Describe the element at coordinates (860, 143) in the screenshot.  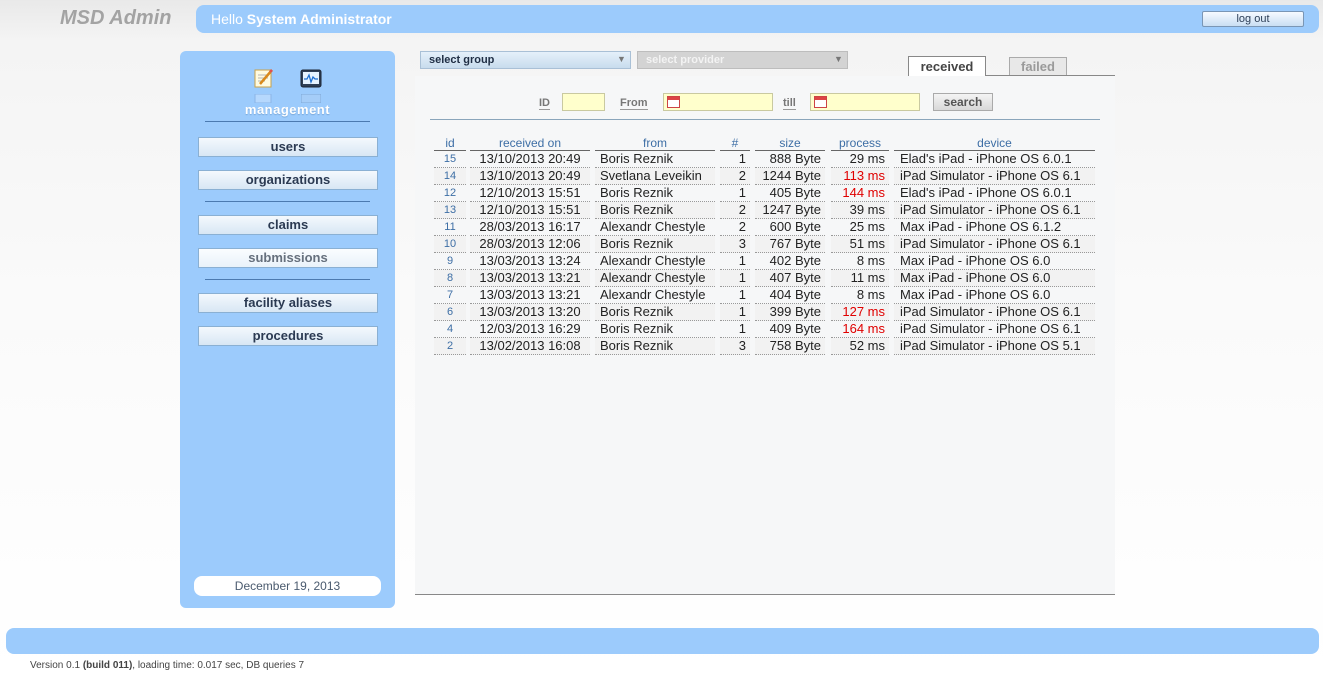
I see `column-header-process: process` at that location.